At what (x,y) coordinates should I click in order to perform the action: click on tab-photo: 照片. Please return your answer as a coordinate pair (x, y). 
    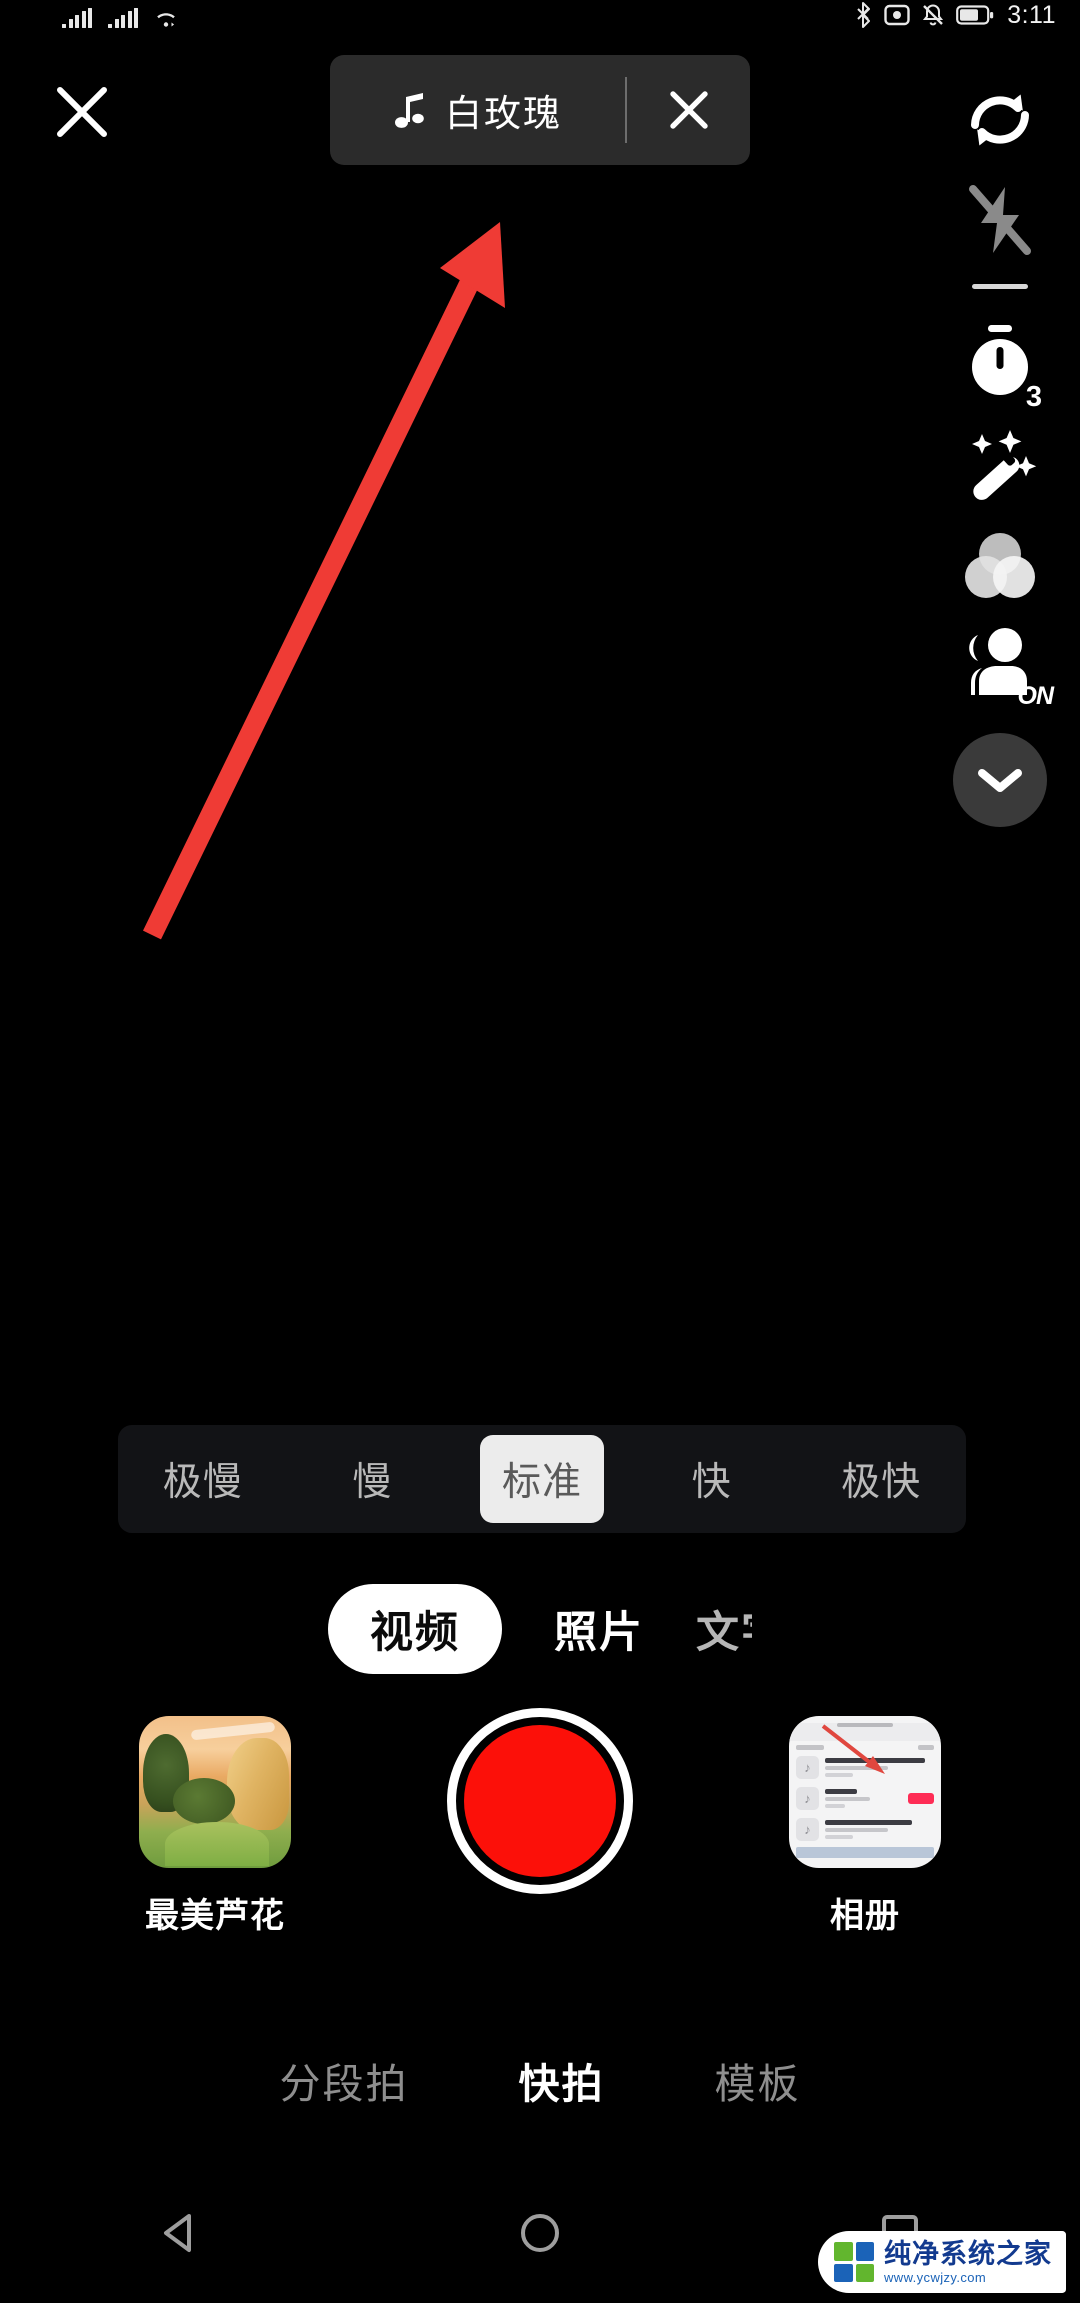
    Looking at the image, I should click on (599, 1629).